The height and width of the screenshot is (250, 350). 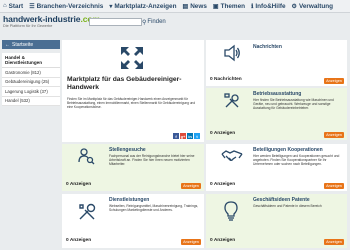 What do you see at coordinates (231, 100) in the screenshot?
I see `tools-icon` at bounding box center [231, 100].